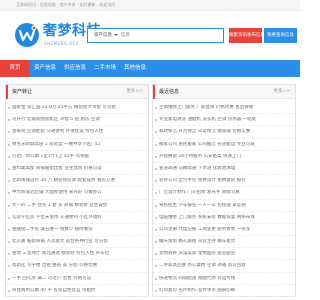 This screenshot has width=320, height=300. I want to click on list-item: 北京路 临街商铺 人流量大 适合各种行业 可分割, so click(77, 242).